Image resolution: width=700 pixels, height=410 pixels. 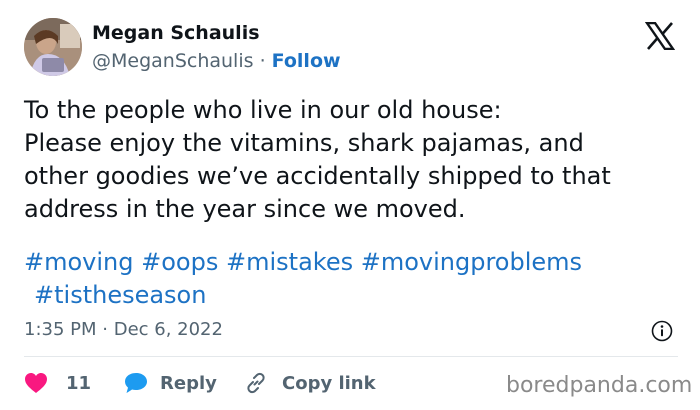 I want to click on copy-link-button: Copy link, so click(x=310, y=383).